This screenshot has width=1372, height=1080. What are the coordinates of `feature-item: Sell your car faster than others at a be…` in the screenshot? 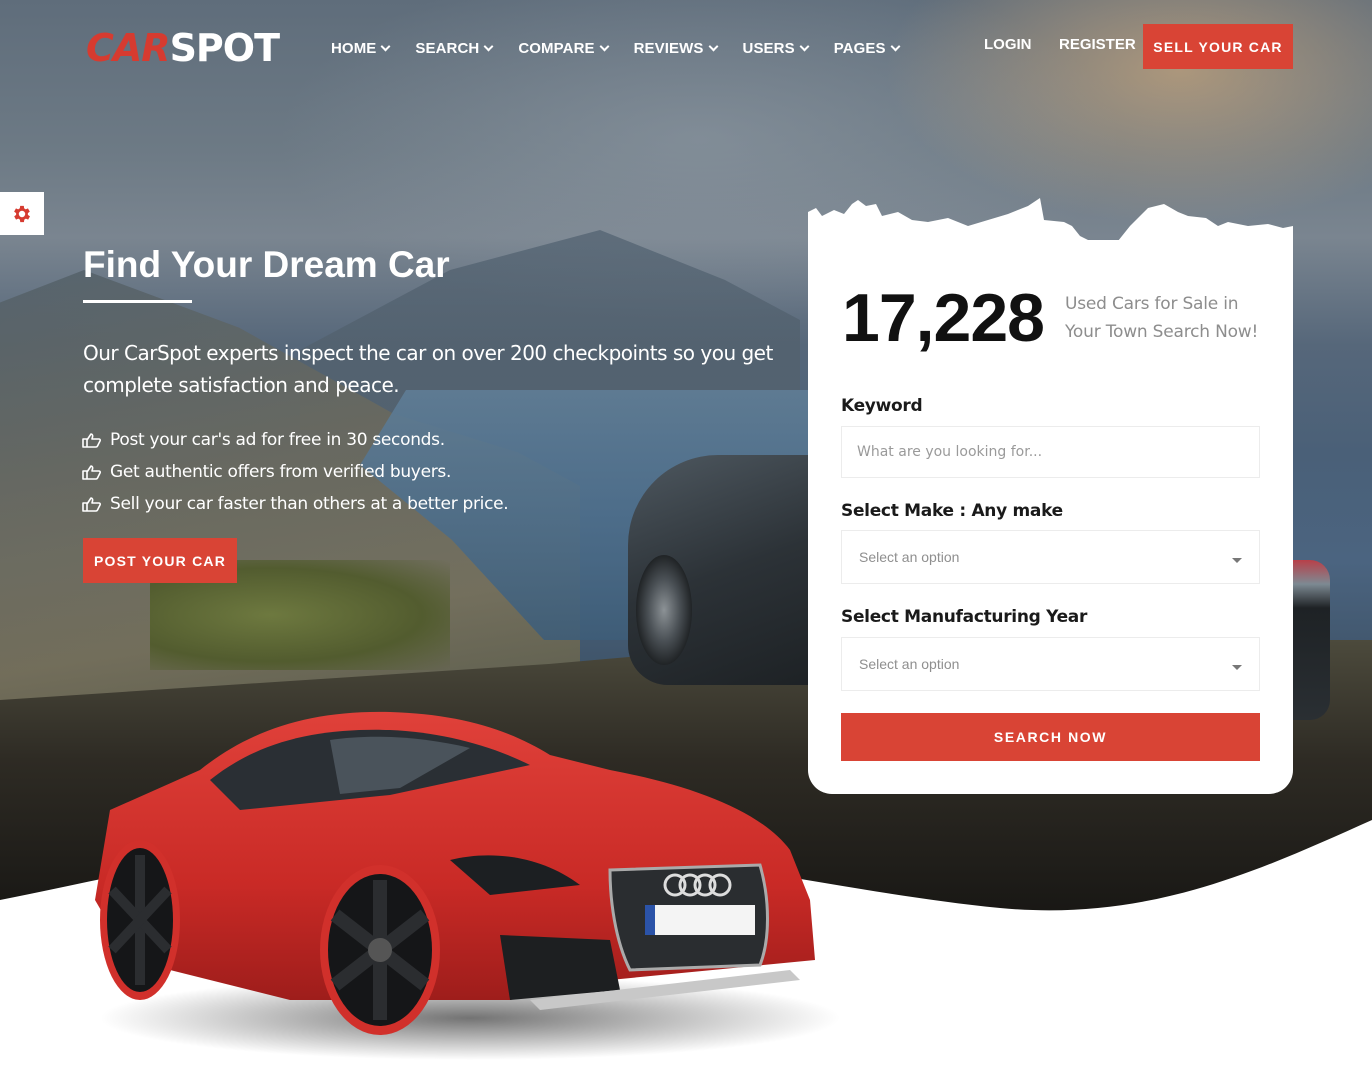 It's located at (295, 504).